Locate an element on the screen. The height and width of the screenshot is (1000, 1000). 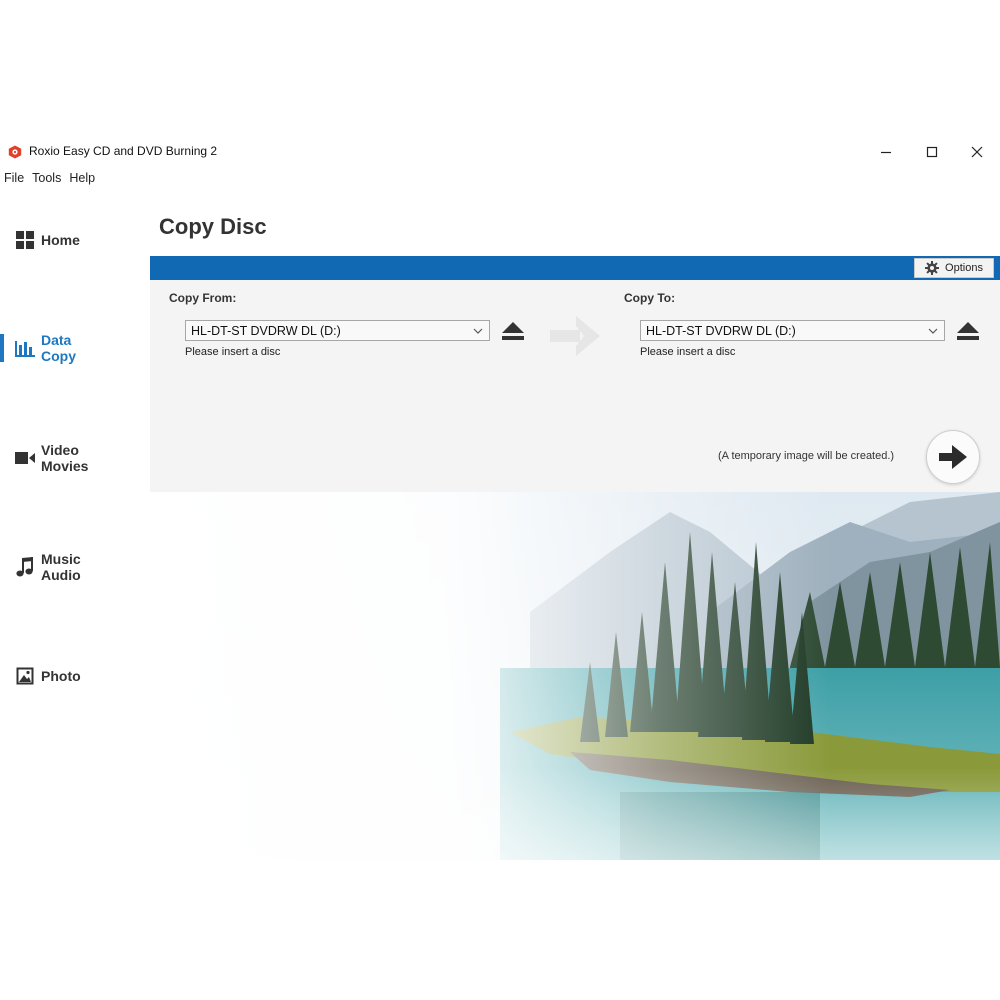
sidebar-label-line1: Data is located at coordinates (56, 340).